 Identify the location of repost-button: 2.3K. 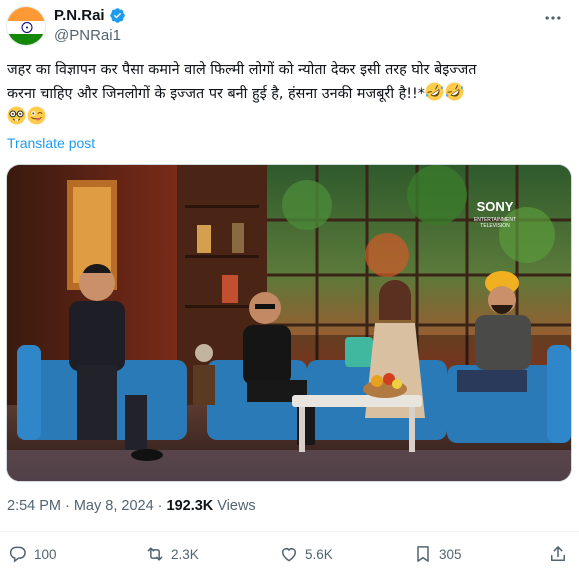
(172, 554).